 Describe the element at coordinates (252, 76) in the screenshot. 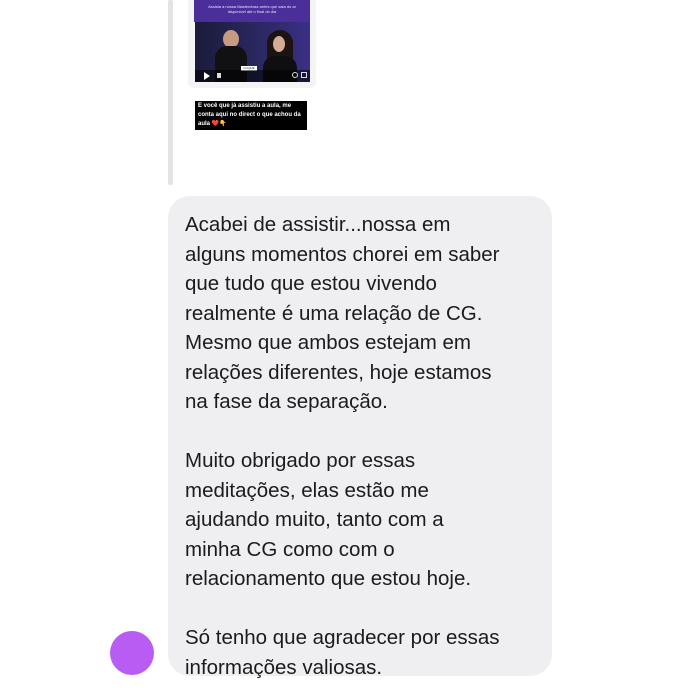

I see `video-controls-bar` at that location.